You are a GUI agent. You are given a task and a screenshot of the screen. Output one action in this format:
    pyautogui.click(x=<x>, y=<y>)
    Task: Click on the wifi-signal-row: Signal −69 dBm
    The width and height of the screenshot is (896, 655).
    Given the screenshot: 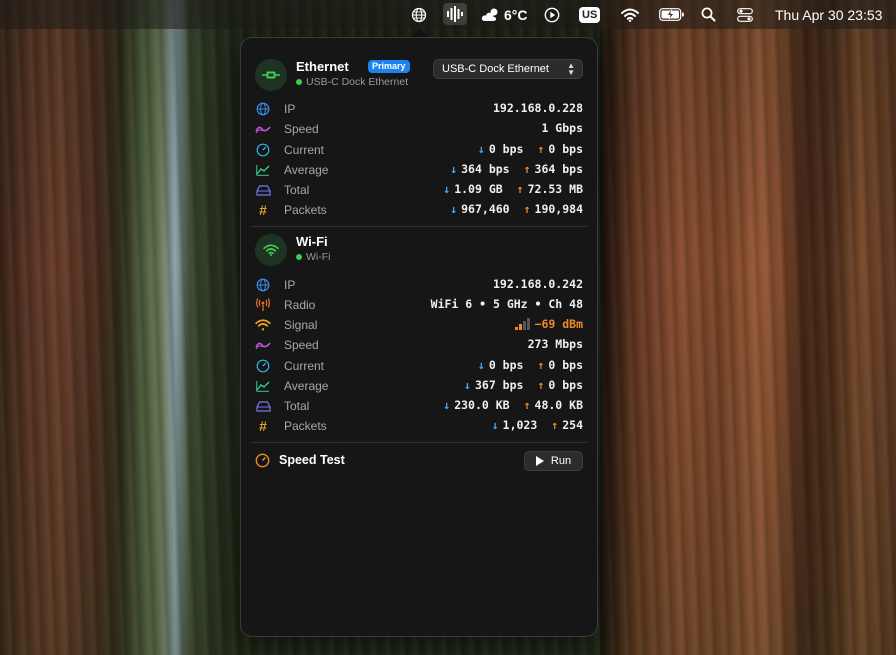 What is the action you would take?
    pyautogui.click(x=420, y=325)
    